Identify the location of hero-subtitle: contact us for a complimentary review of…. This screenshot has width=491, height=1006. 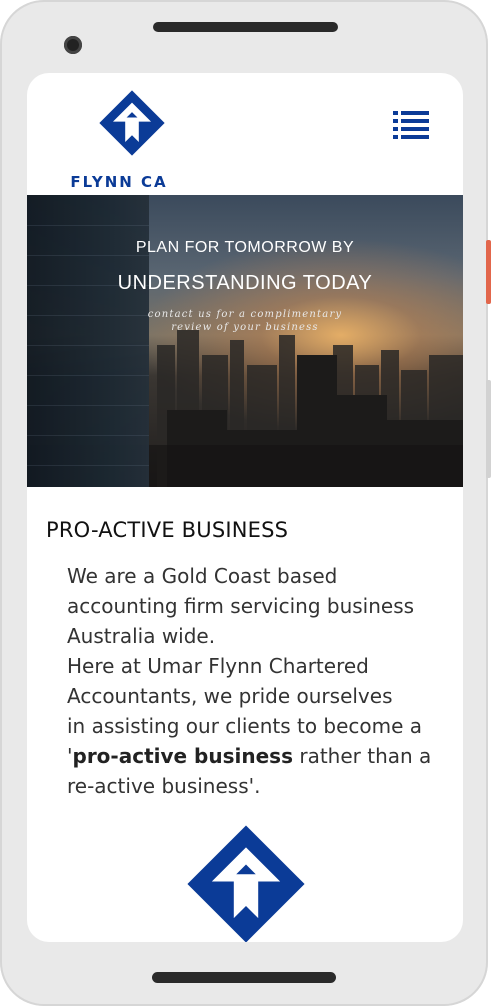
(245, 321).